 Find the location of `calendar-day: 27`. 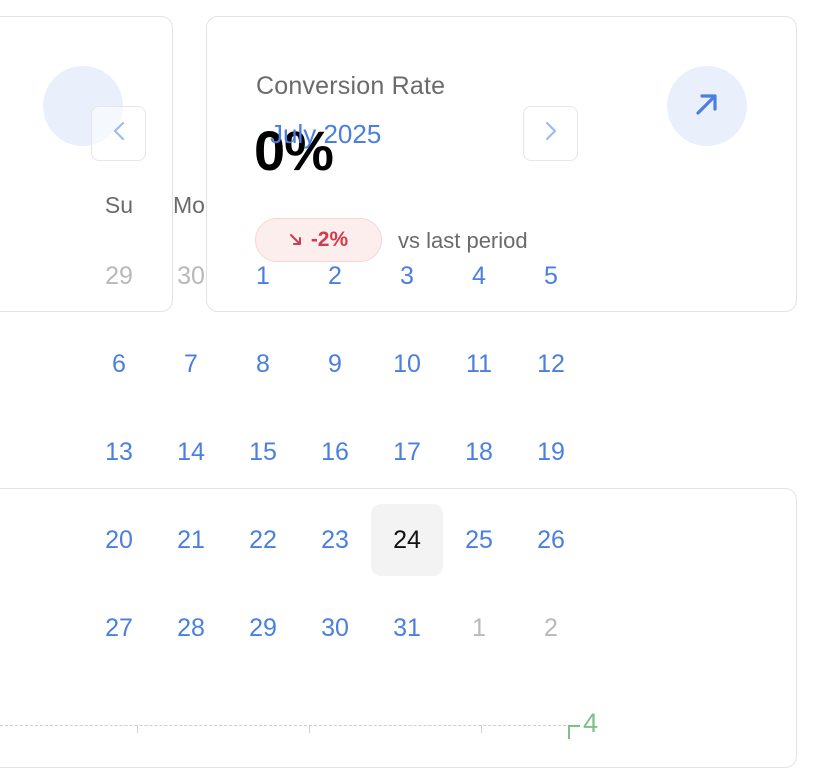

calendar-day: 27 is located at coordinates (119, 628).